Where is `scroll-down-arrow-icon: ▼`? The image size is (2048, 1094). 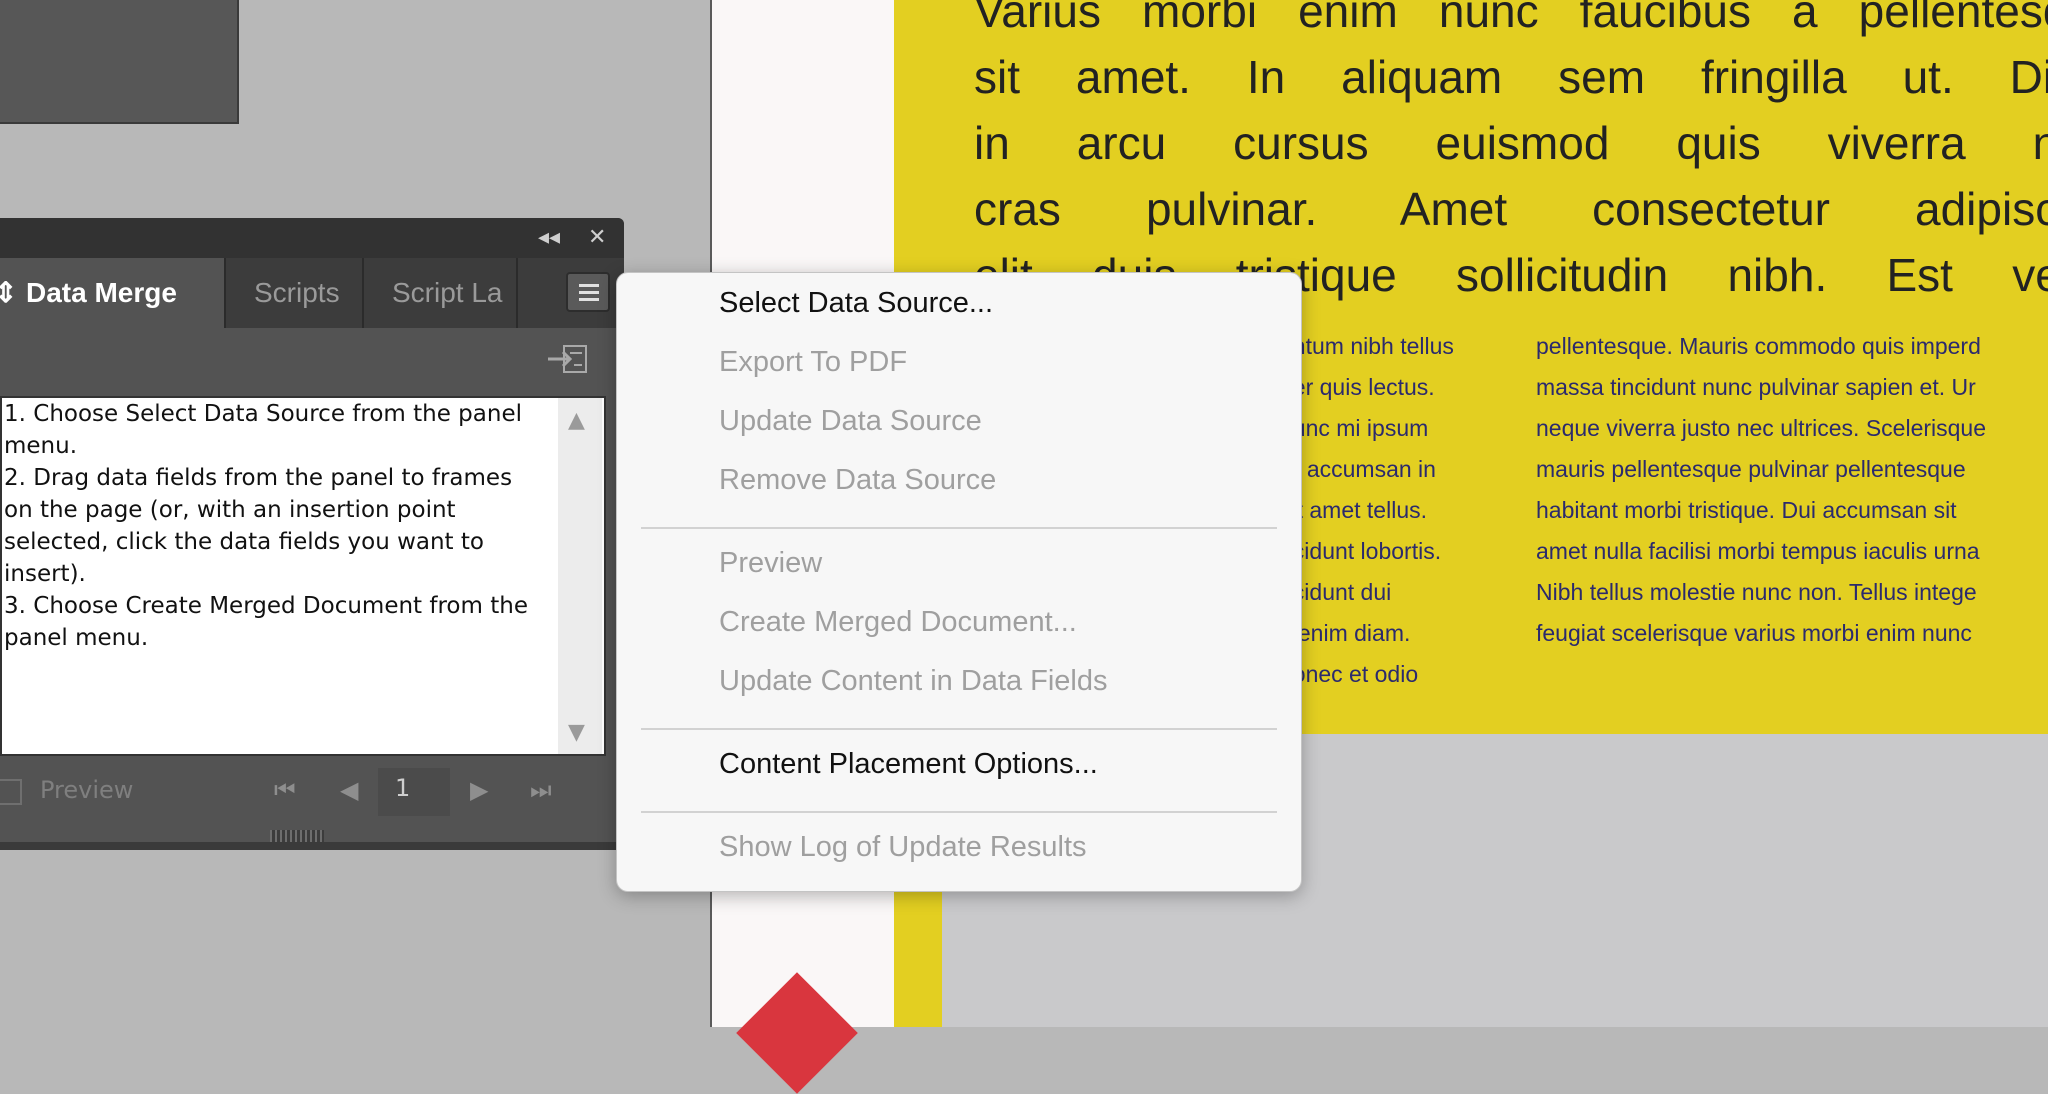
scroll-down-arrow-icon: ▼ is located at coordinates (576, 732).